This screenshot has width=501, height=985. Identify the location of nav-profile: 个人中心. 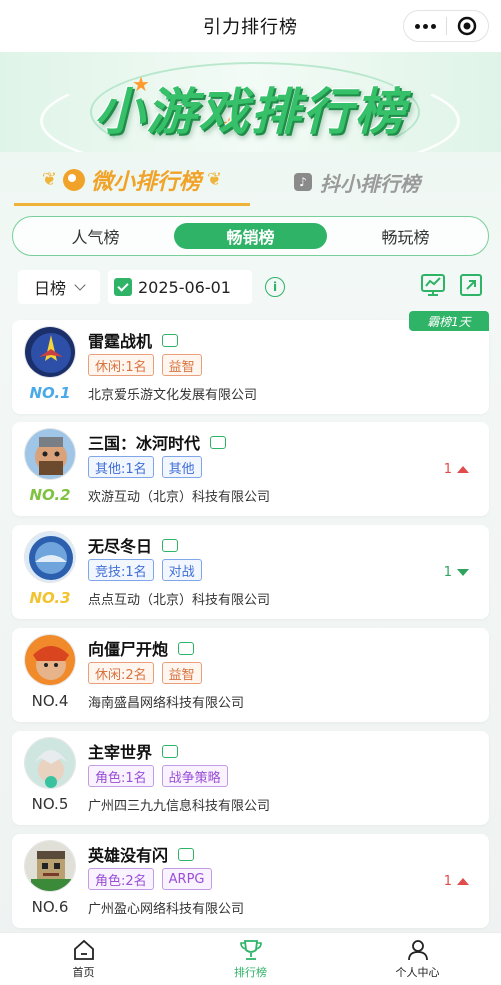
(417, 959).